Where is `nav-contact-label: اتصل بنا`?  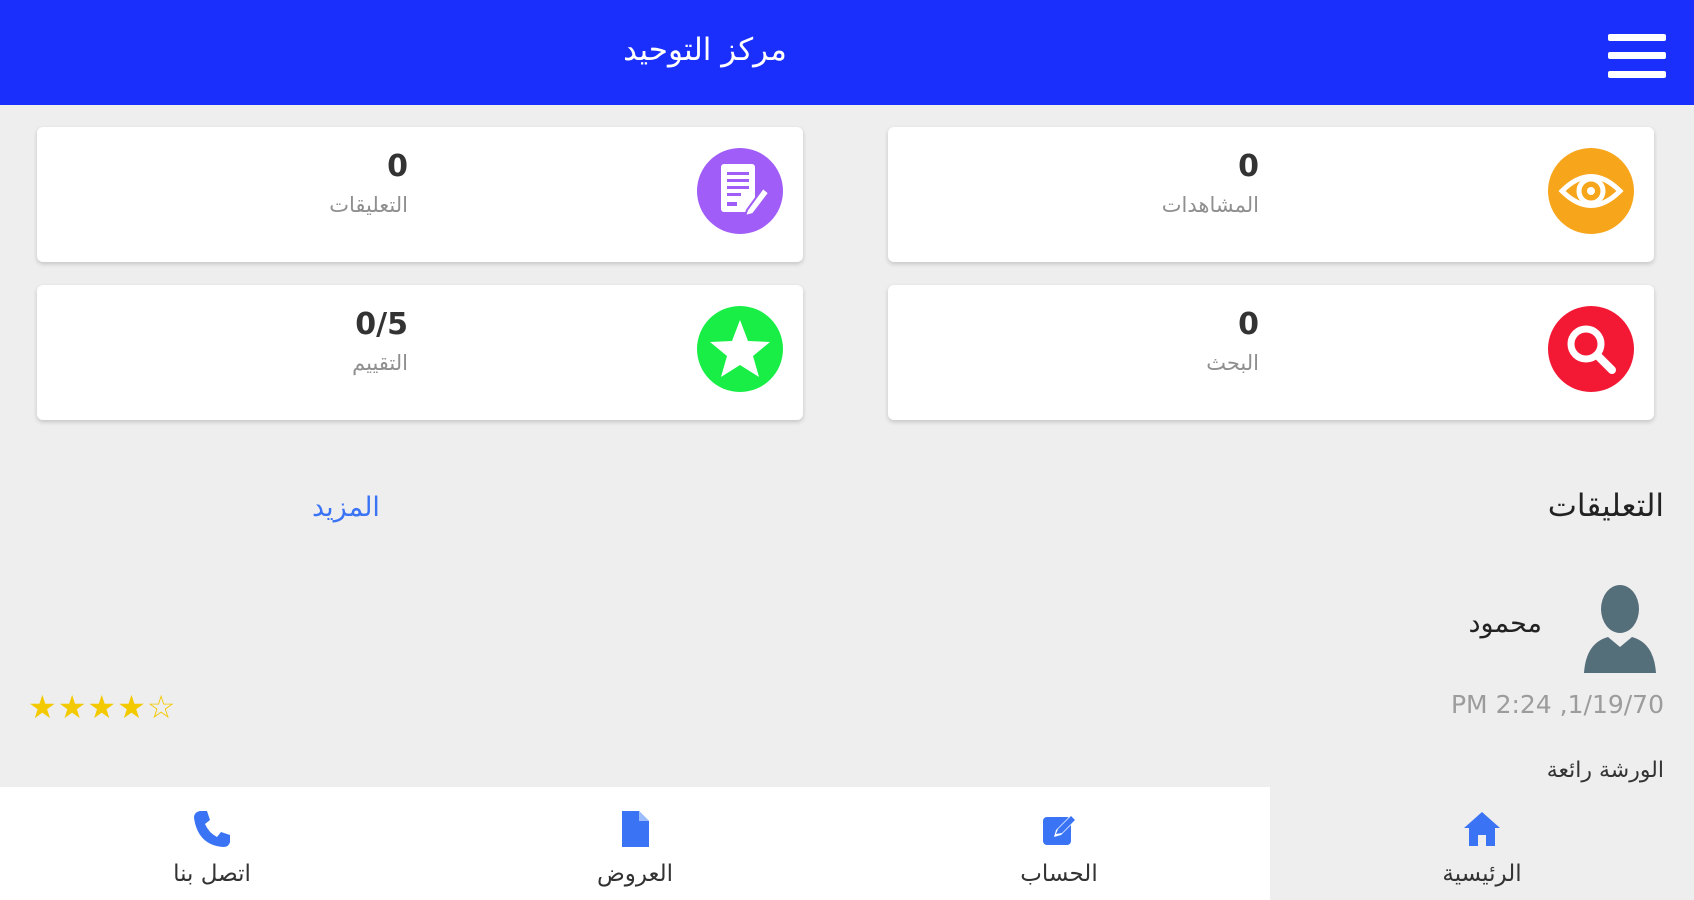
nav-contact-label: اتصل بنا is located at coordinates (212, 874).